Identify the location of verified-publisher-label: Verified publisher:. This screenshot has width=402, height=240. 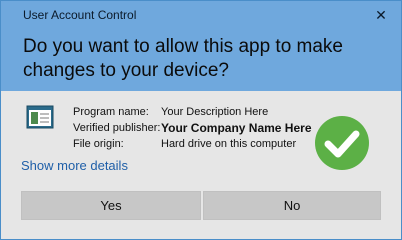
(117, 128).